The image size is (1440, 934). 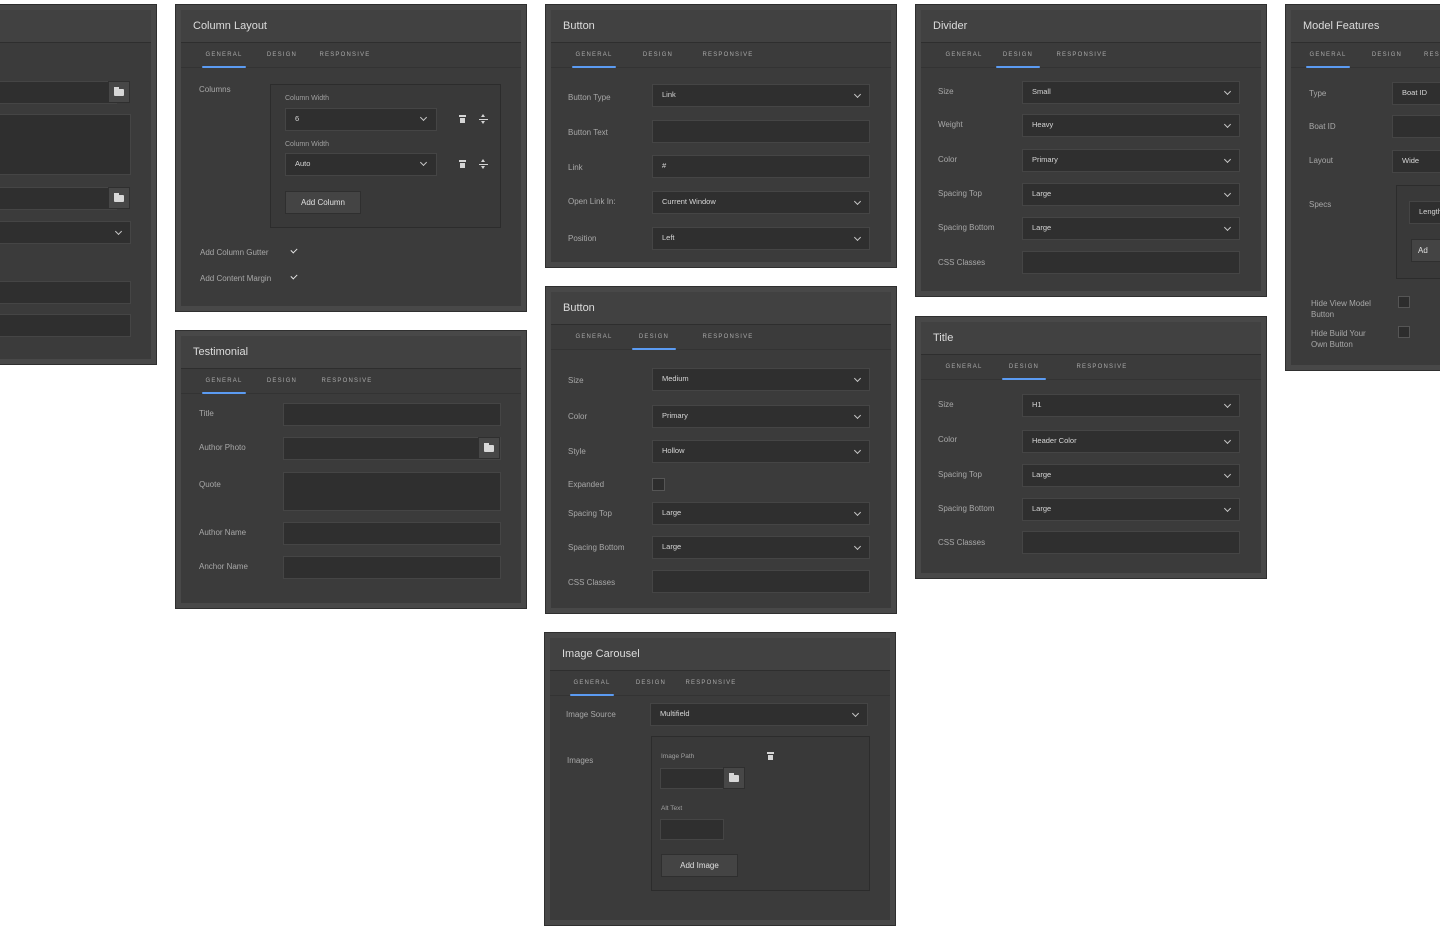 I want to click on add-image-button: Add Image, so click(x=699, y=865).